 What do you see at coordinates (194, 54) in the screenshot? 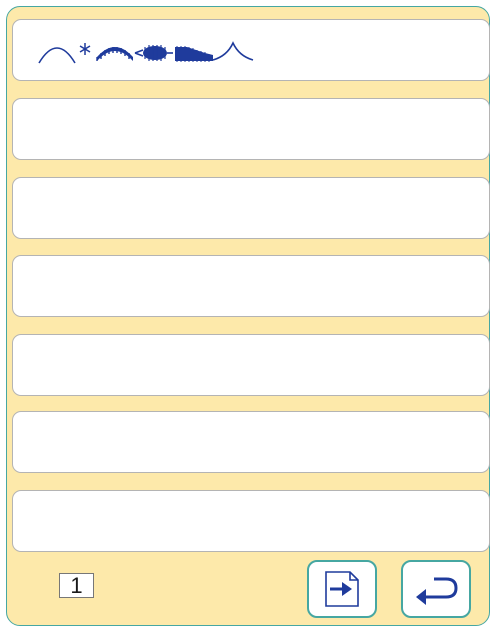
I see `ramp-satin-stitch-icon` at bounding box center [194, 54].